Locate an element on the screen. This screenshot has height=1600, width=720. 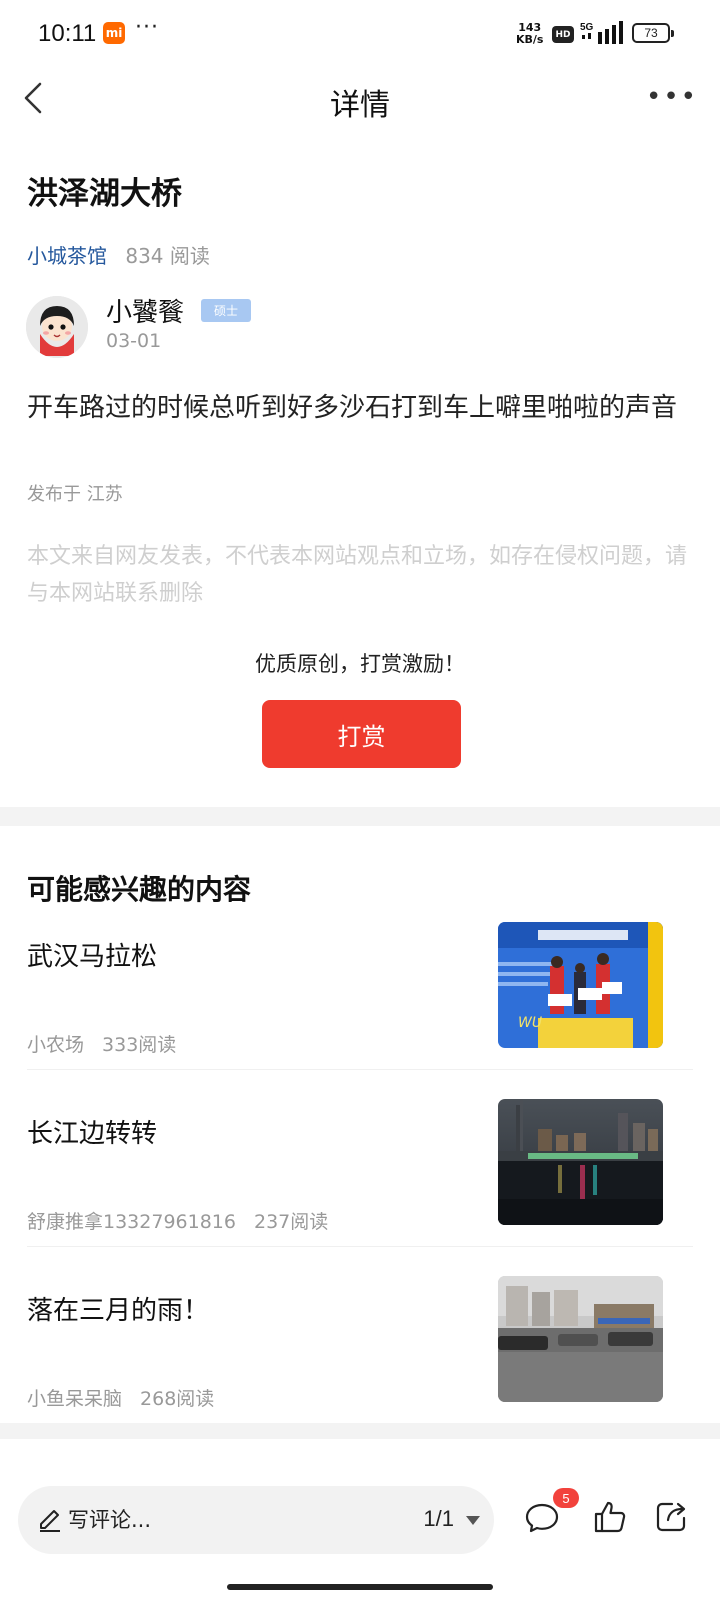
reward-button: 打赏 is located at coordinates (361, 734).